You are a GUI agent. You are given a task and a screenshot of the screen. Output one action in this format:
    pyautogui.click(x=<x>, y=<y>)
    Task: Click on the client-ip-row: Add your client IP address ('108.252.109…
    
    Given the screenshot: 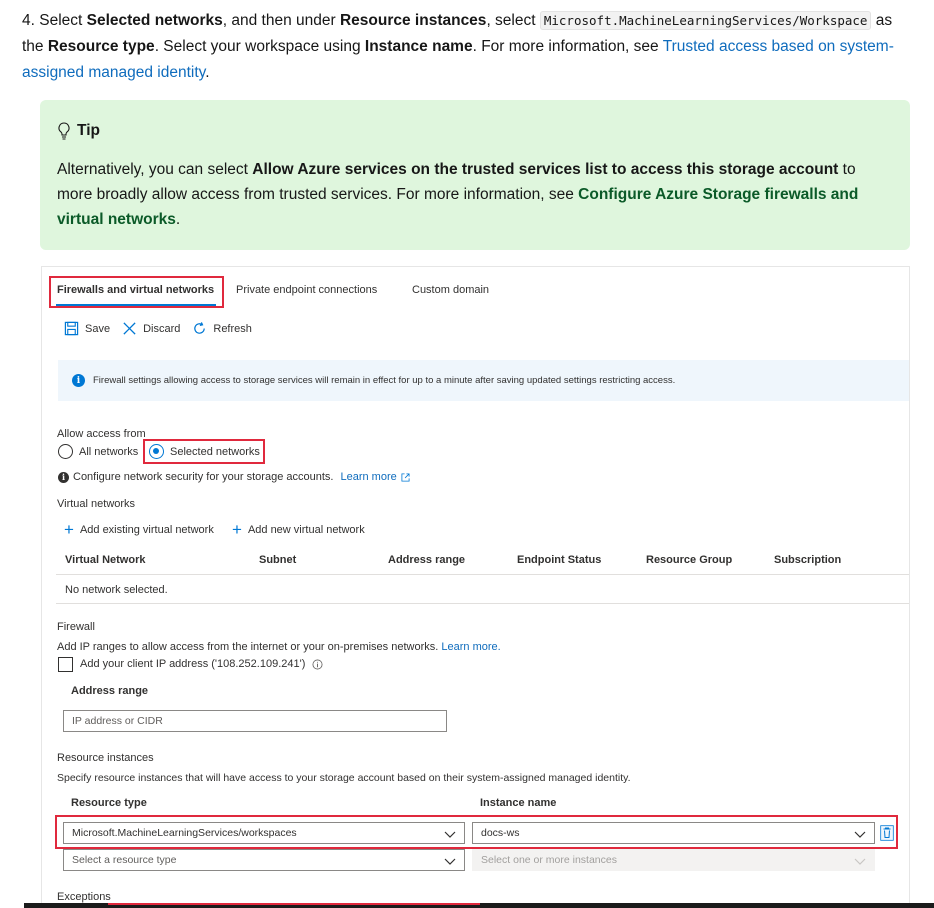 What is the action you would take?
    pyautogui.click(x=201, y=664)
    